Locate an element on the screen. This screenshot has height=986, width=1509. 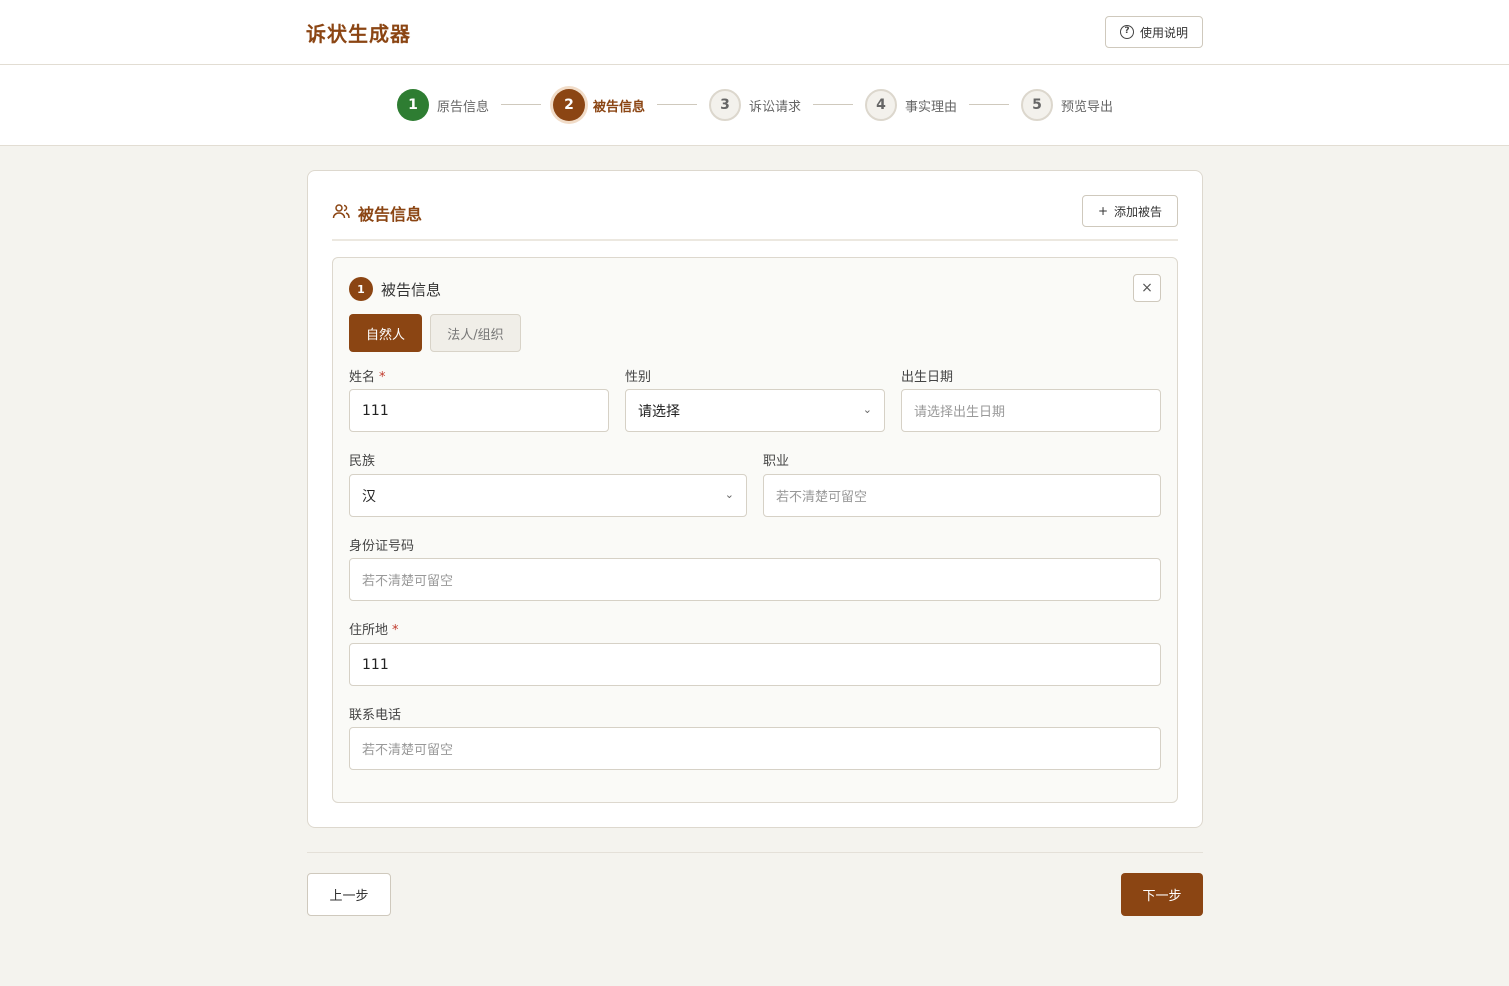
gender-select: 请选择 ⌄ is located at coordinates (755, 410).